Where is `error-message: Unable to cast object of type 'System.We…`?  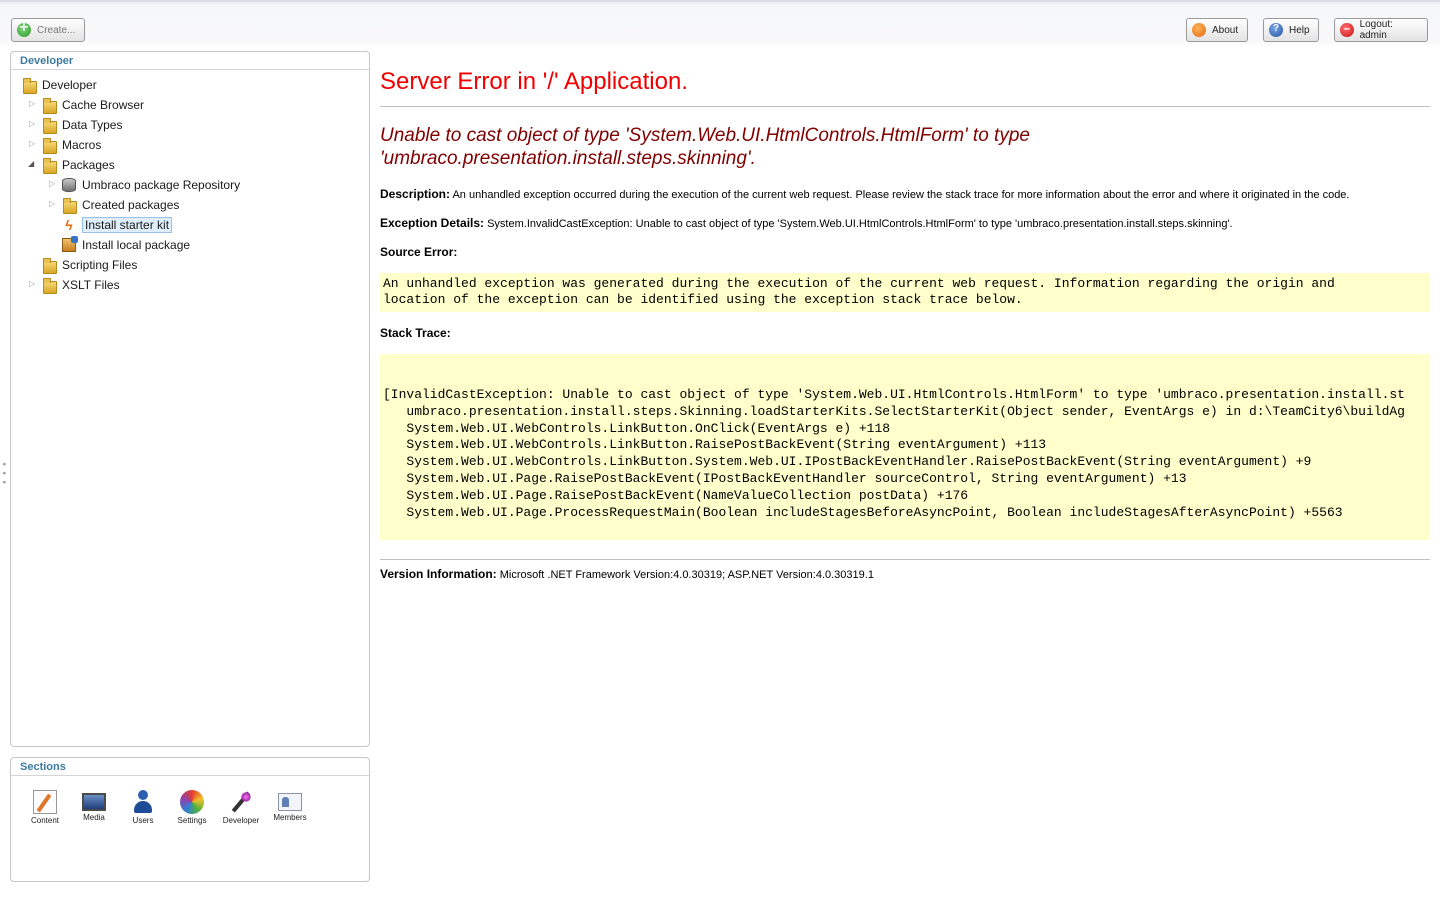
error-message: Unable to cast object of type 'System.We… is located at coordinates (905, 147).